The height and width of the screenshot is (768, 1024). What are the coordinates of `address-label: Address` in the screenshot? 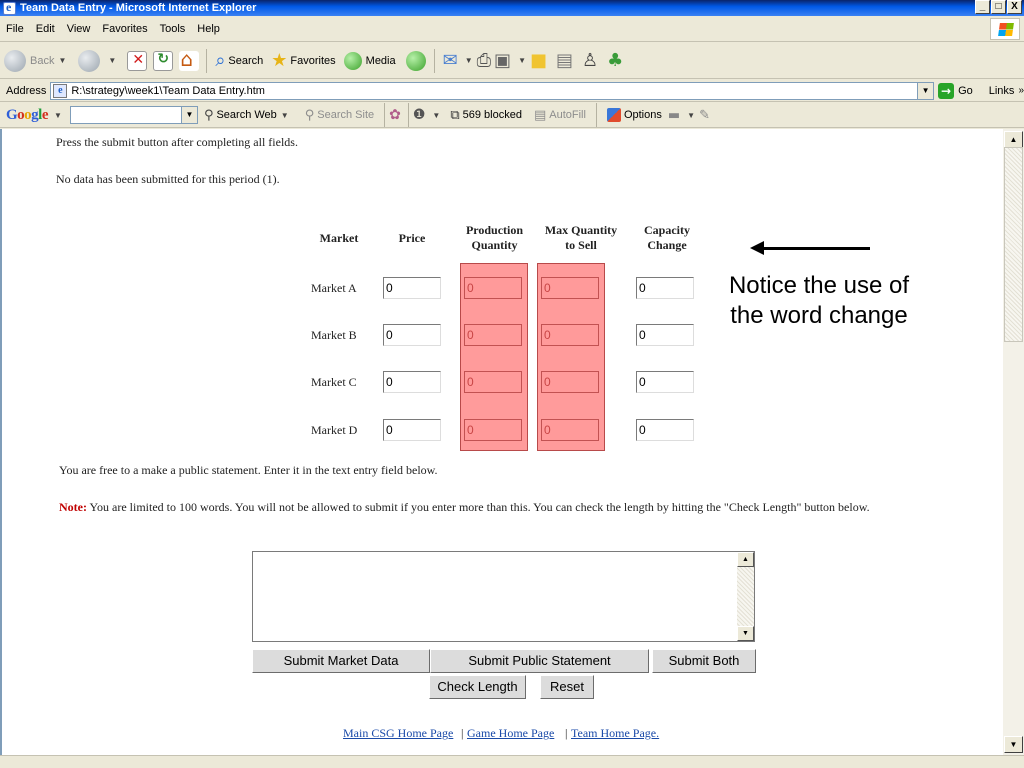 It's located at (26, 90).